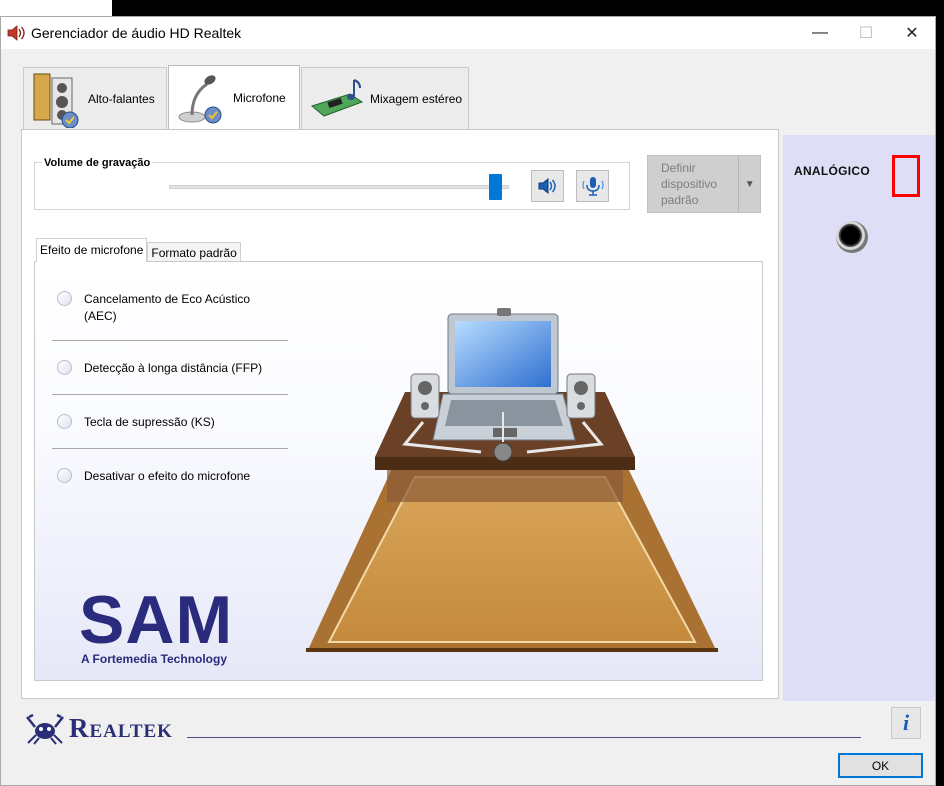 The height and width of the screenshot is (786, 944). I want to click on ok-button: OK, so click(880, 765).